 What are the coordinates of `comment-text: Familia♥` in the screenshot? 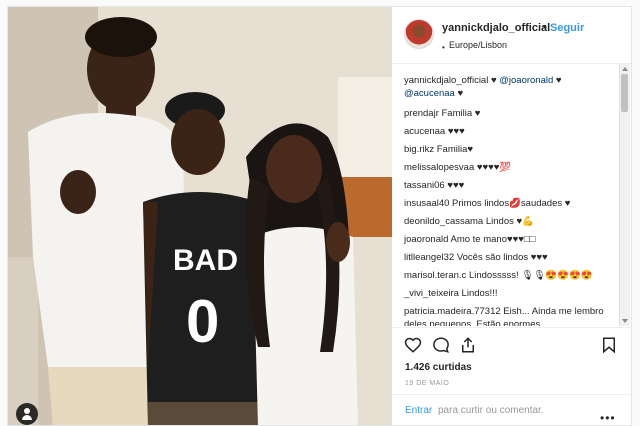 It's located at (453, 149).